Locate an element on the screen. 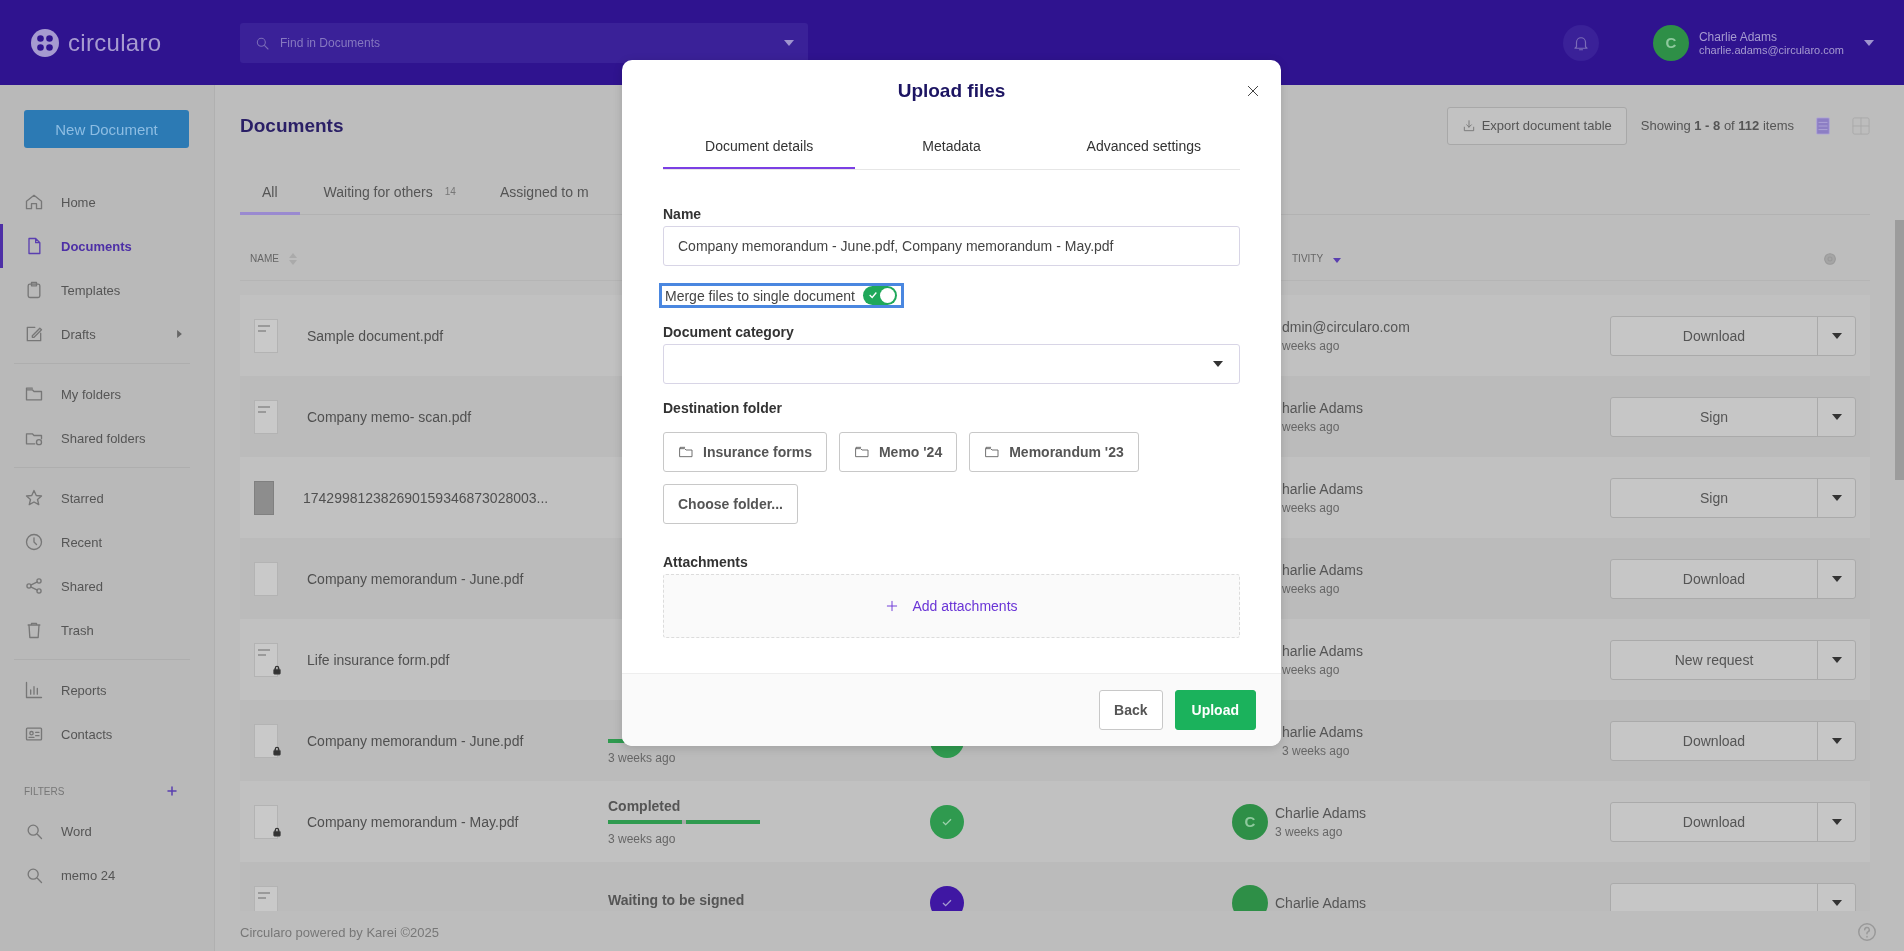 This screenshot has height=951, width=1904. folder-button: Insurance forms is located at coordinates (745, 452).